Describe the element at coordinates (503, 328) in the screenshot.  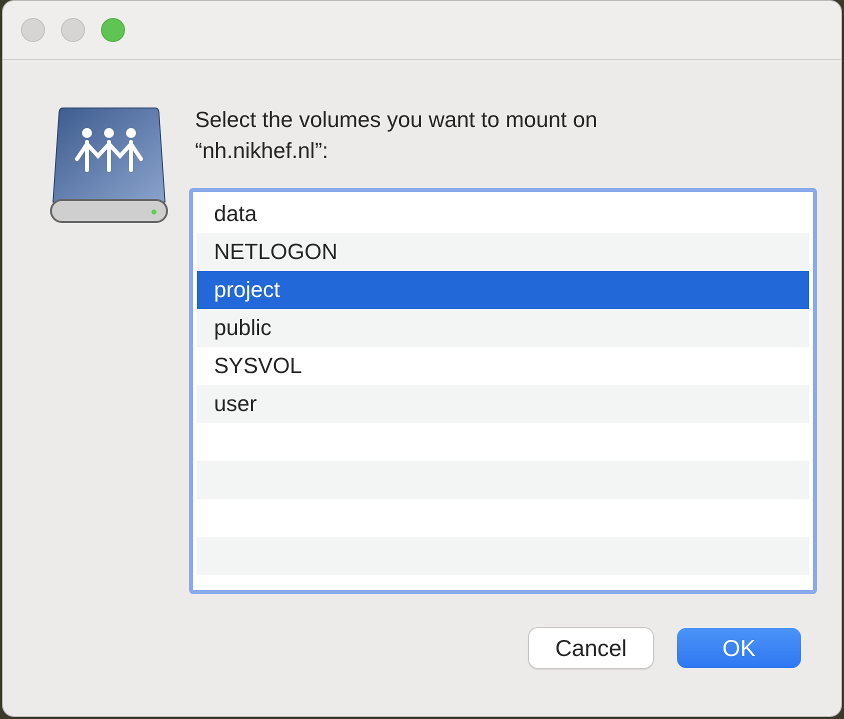
I see `volume-item: public` at that location.